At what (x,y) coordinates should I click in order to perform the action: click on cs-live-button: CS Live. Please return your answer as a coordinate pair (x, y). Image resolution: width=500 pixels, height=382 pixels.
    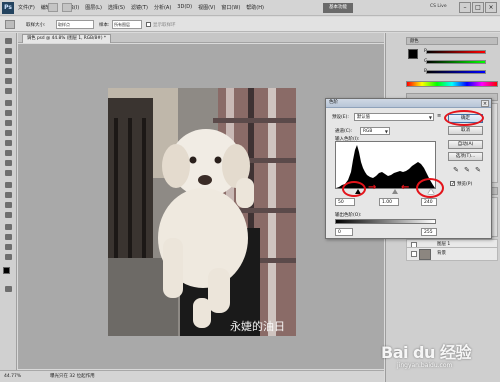
    Looking at the image, I should click on (438, 6).